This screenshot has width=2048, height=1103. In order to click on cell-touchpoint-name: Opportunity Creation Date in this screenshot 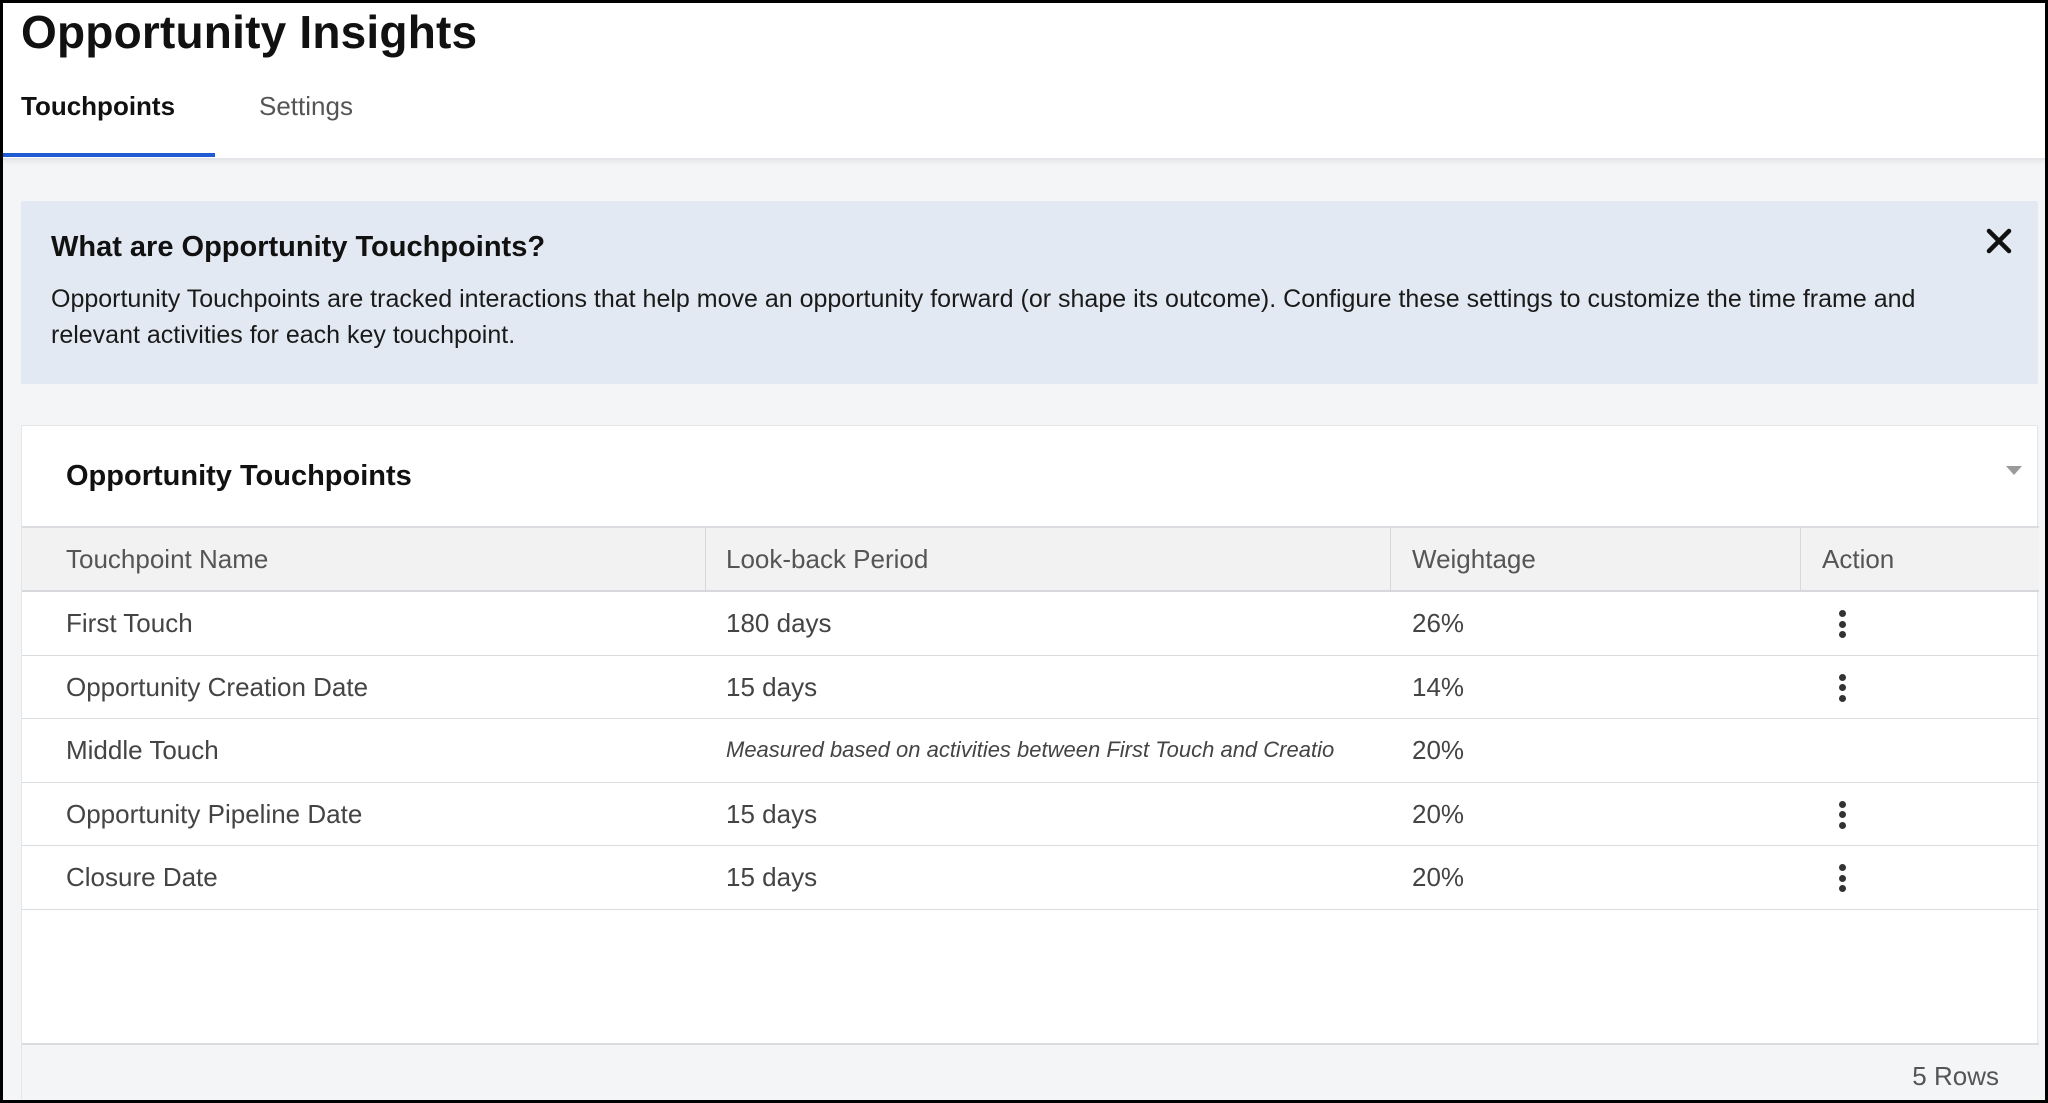, I will do `click(217, 686)`.